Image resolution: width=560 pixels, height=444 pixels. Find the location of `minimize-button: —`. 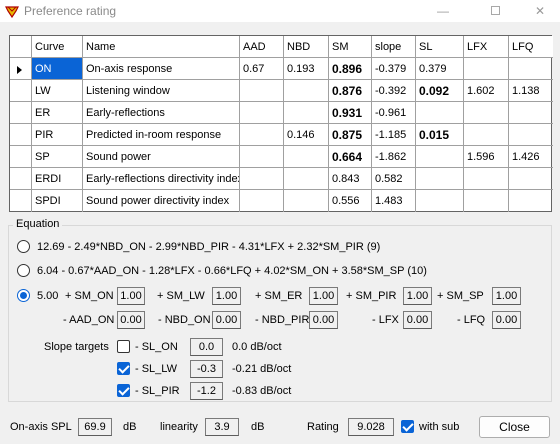

minimize-button: — is located at coordinates (443, 11).